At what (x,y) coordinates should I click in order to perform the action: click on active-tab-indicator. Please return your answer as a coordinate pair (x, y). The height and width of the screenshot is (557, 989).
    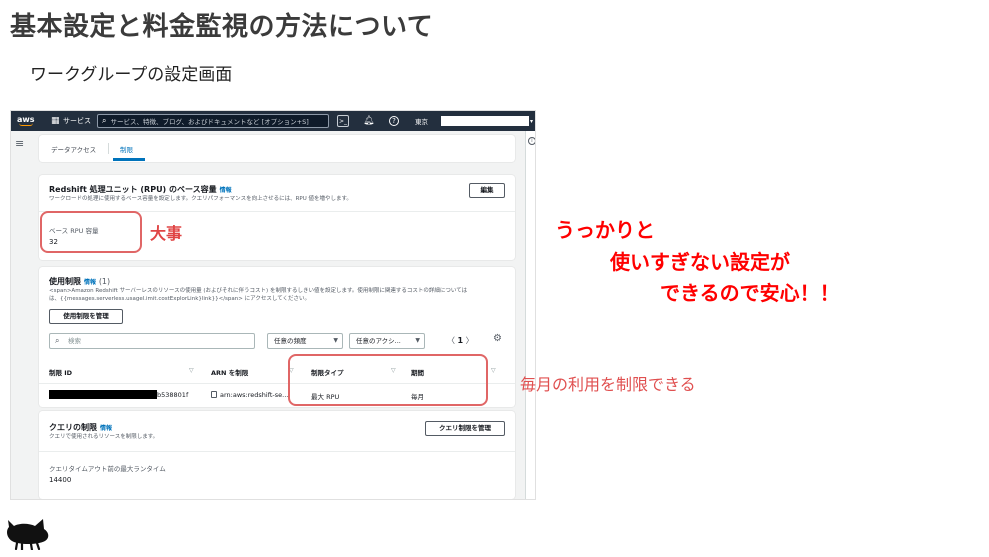
    Looking at the image, I should click on (129, 159).